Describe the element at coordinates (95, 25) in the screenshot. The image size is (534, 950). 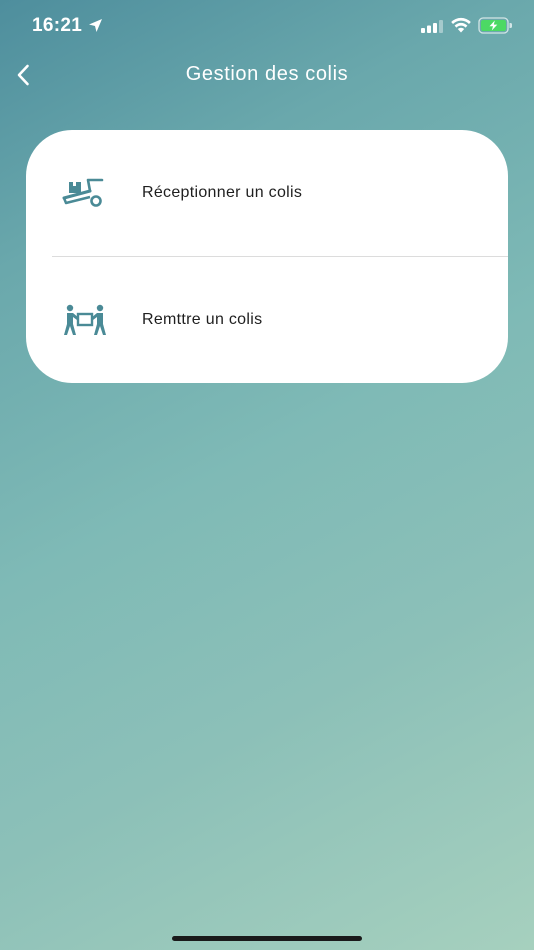
I see `location-arrow-icon` at that location.